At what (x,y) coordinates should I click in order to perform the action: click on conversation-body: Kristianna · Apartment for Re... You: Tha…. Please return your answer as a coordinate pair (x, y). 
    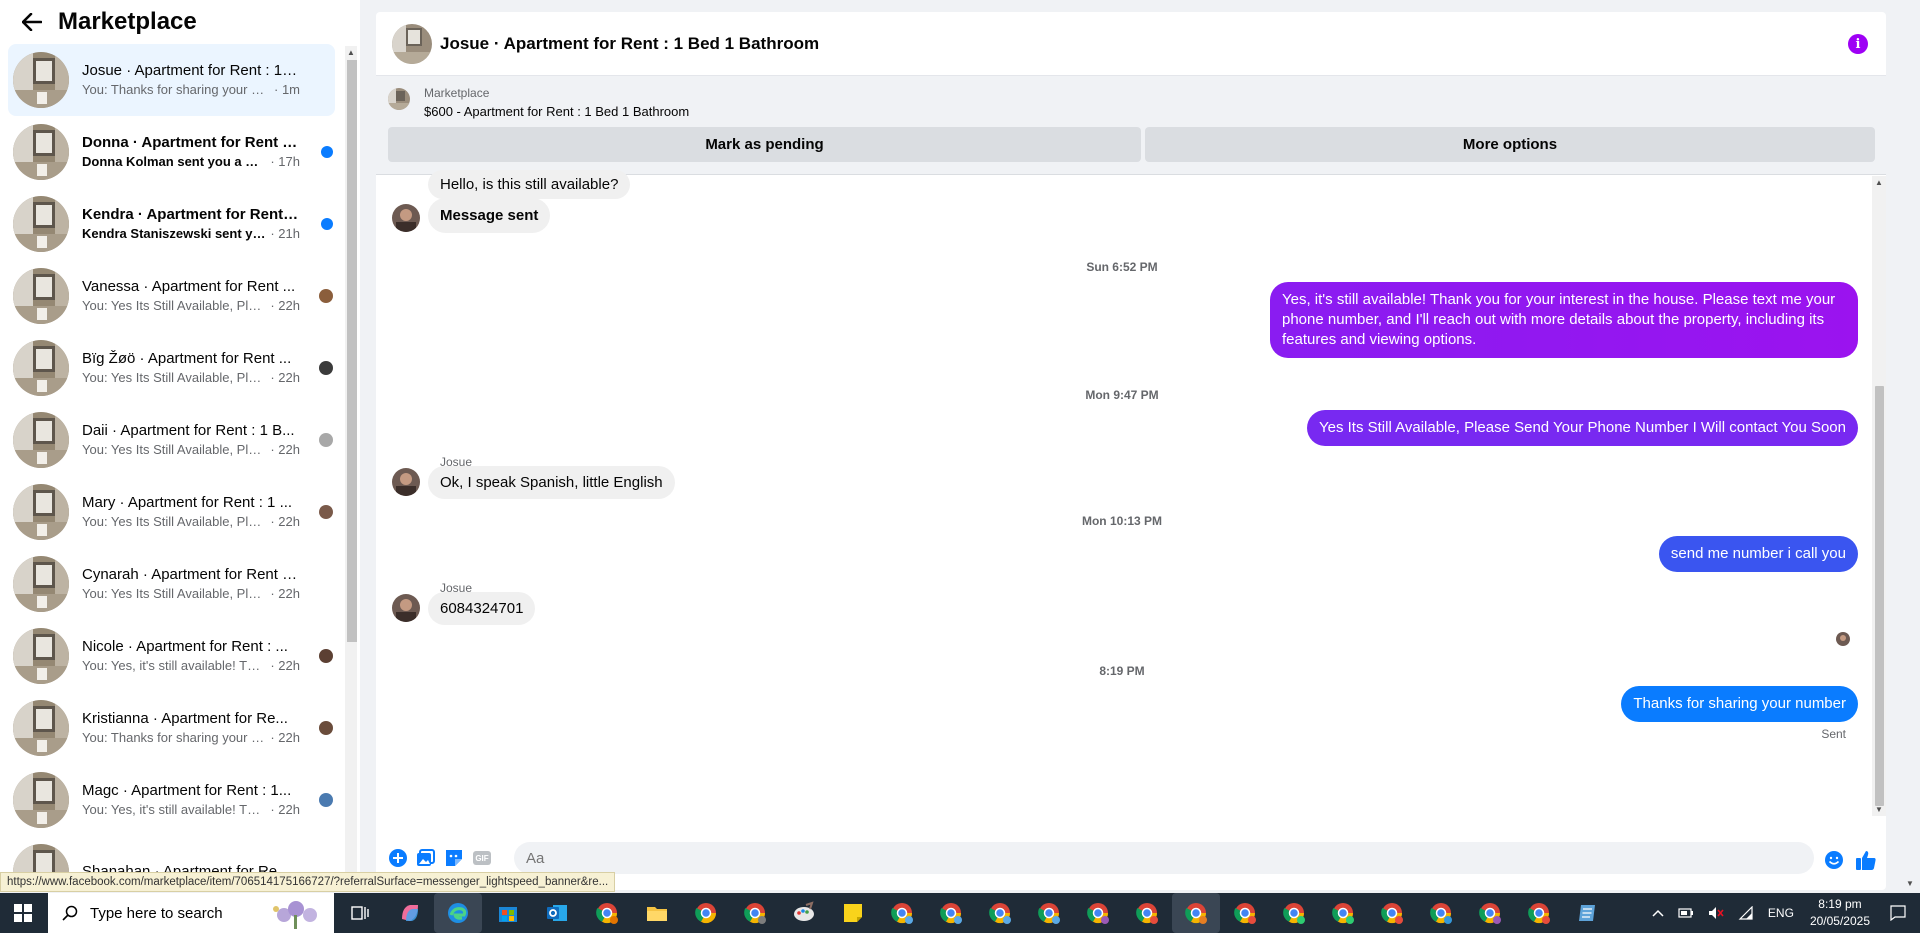
    Looking at the image, I should click on (191, 728).